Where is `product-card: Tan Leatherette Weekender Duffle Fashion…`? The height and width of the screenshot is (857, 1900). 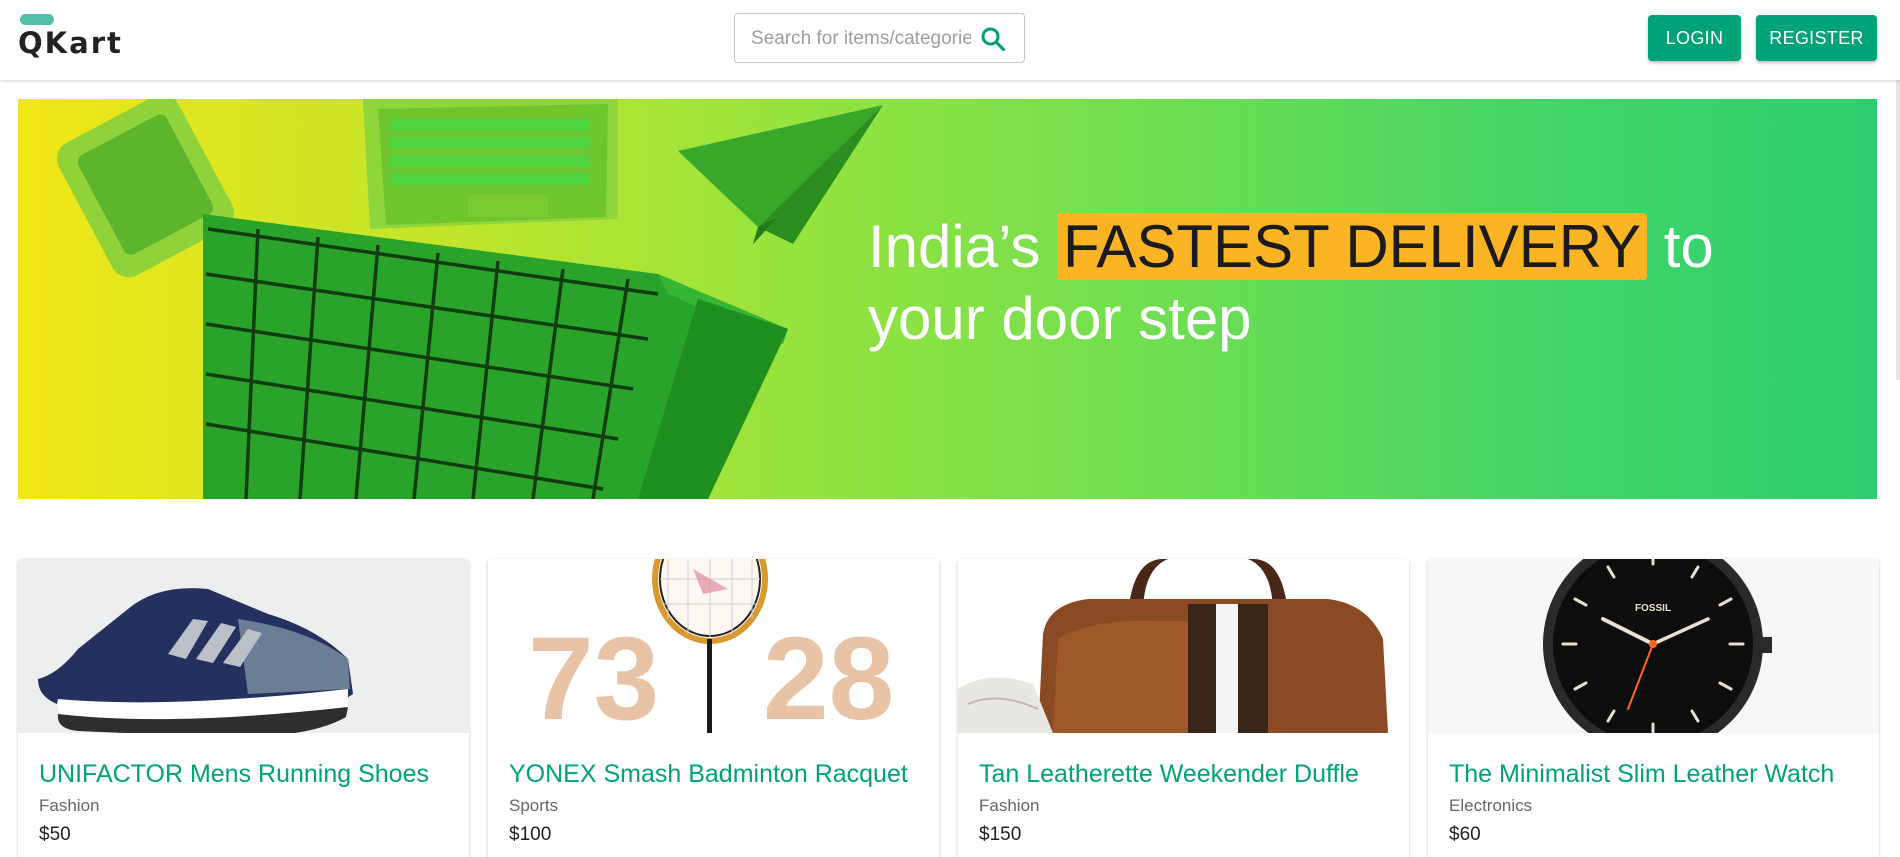 product-card: Tan Leatherette Weekender Duffle Fashion… is located at coordinates (1183, 708).